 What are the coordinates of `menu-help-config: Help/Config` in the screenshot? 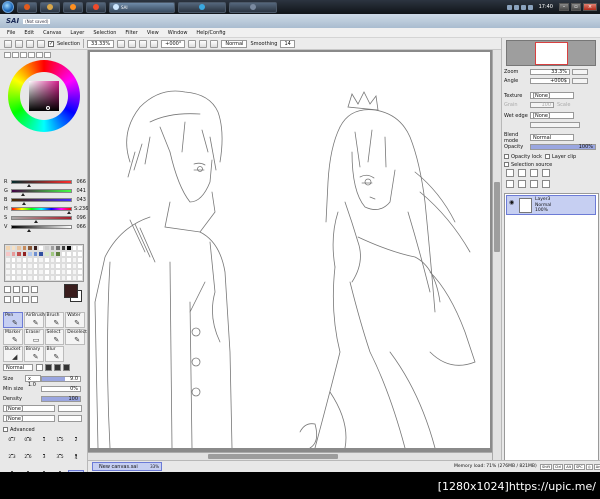 It's located at (210, 33).